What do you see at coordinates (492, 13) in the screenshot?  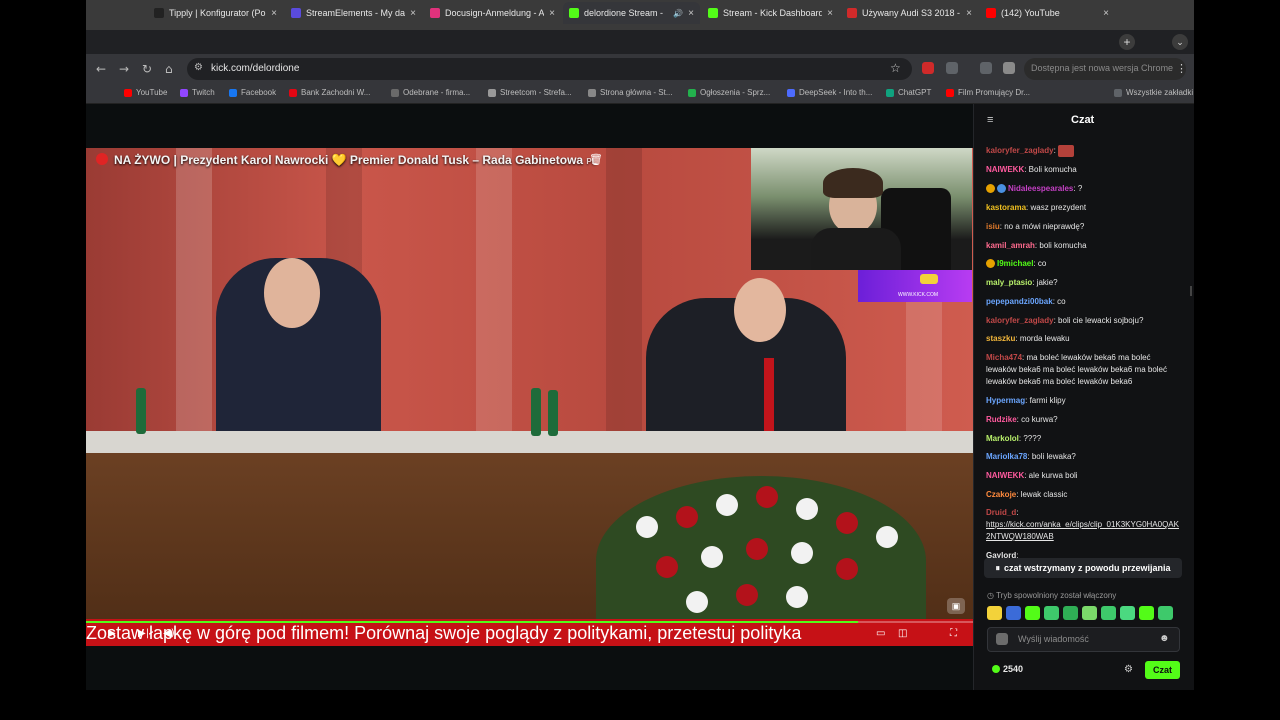 I see `browser-tab: Docusign-Anmeldung - A ×` at bounding box center [492, 13].